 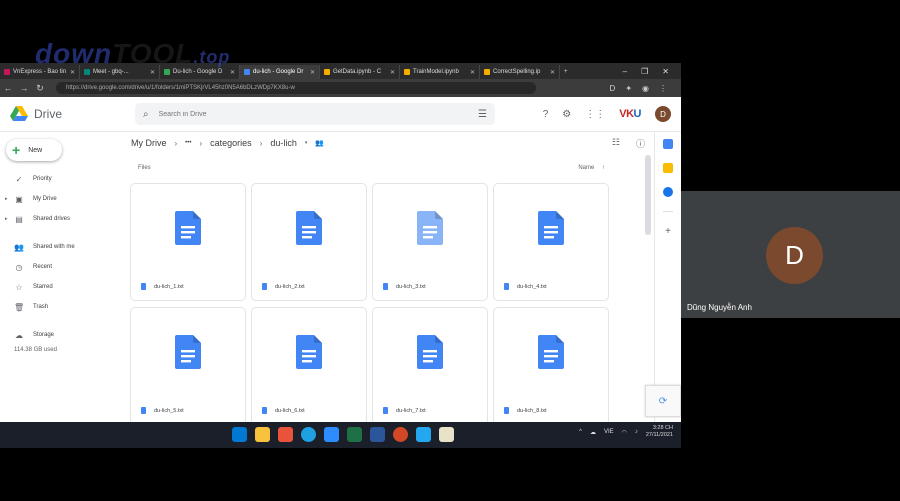 I want to click on file-card: du-lich_6.txt, so click(x=309, y=366).